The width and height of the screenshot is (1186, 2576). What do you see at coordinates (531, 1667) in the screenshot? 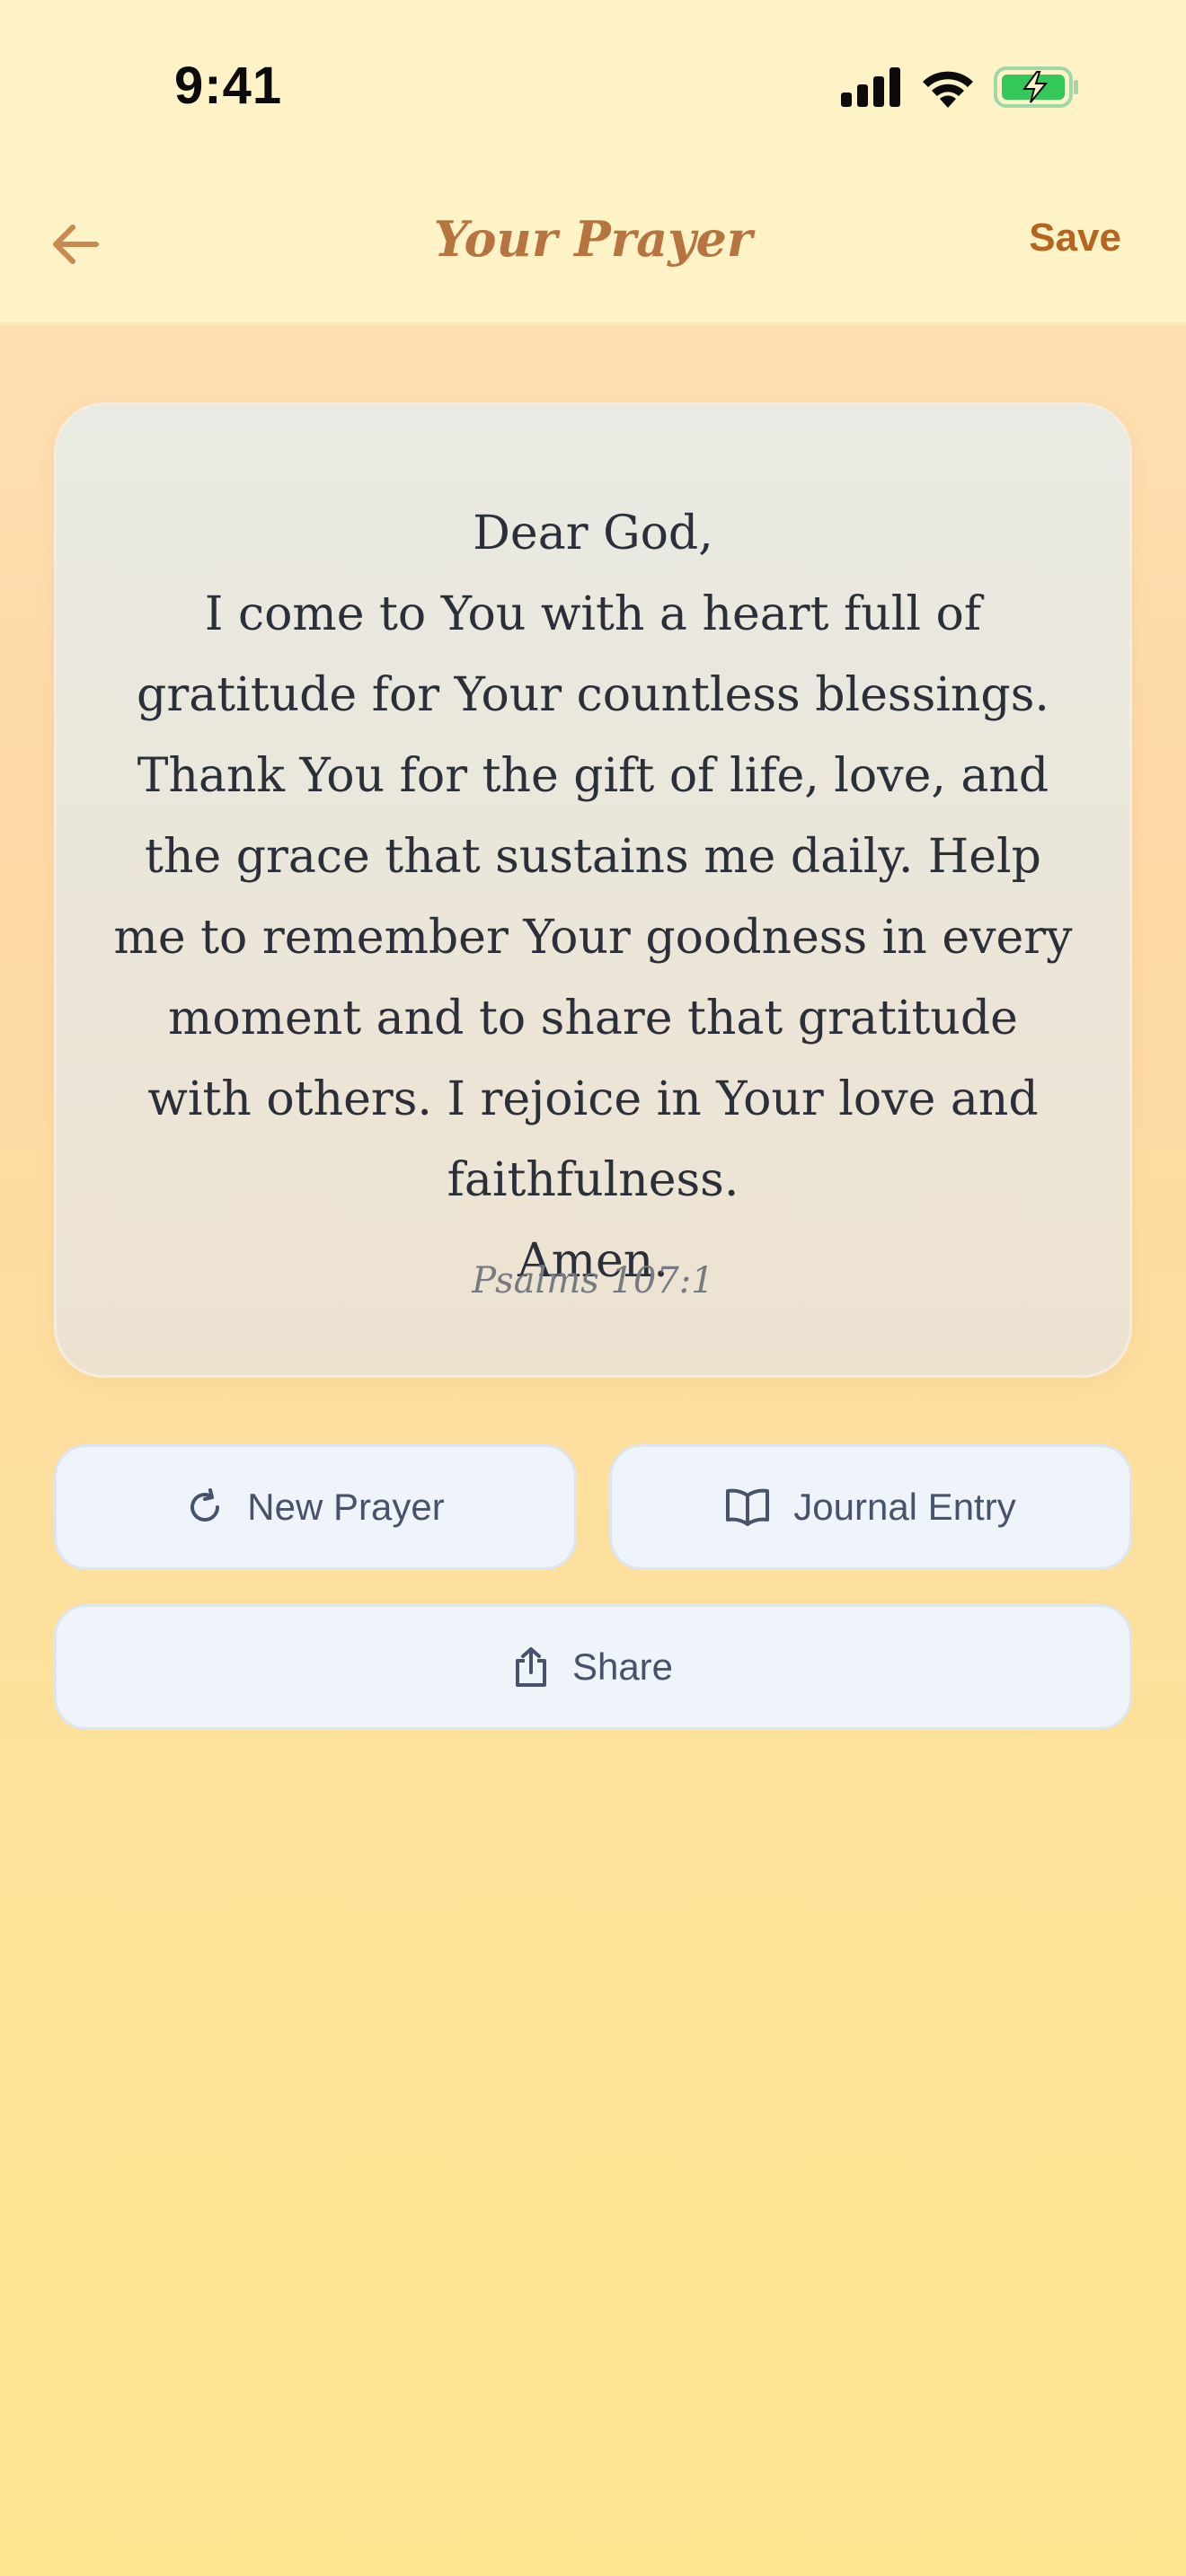
I see `share-icon` at bounding box center [531, 1667].